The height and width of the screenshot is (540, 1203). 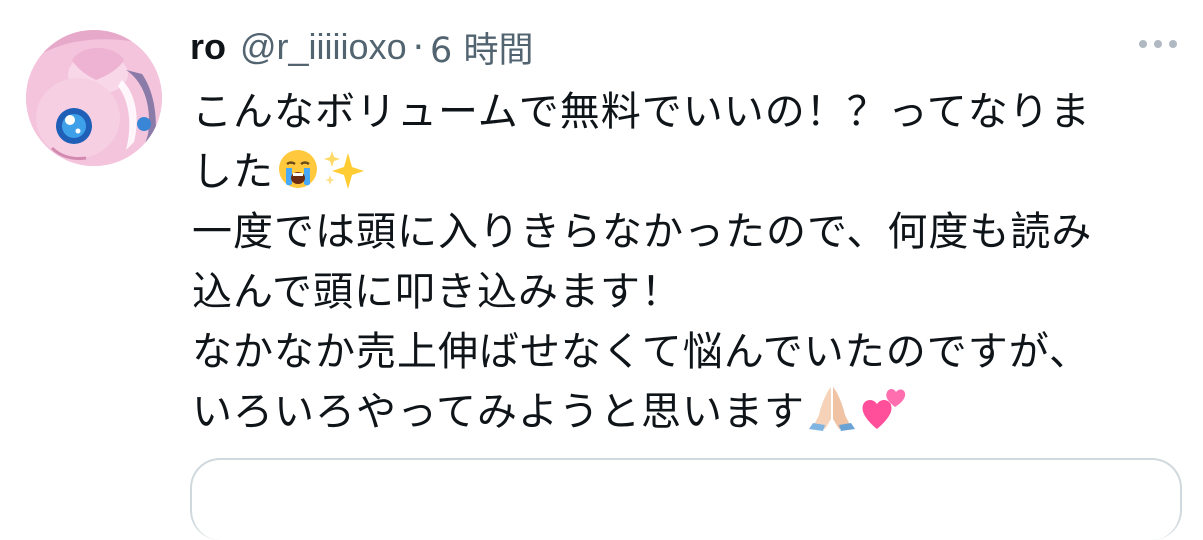 I want to click on tweet-line-text: いろいろやってみようと思います, so click(x=498, y=412).